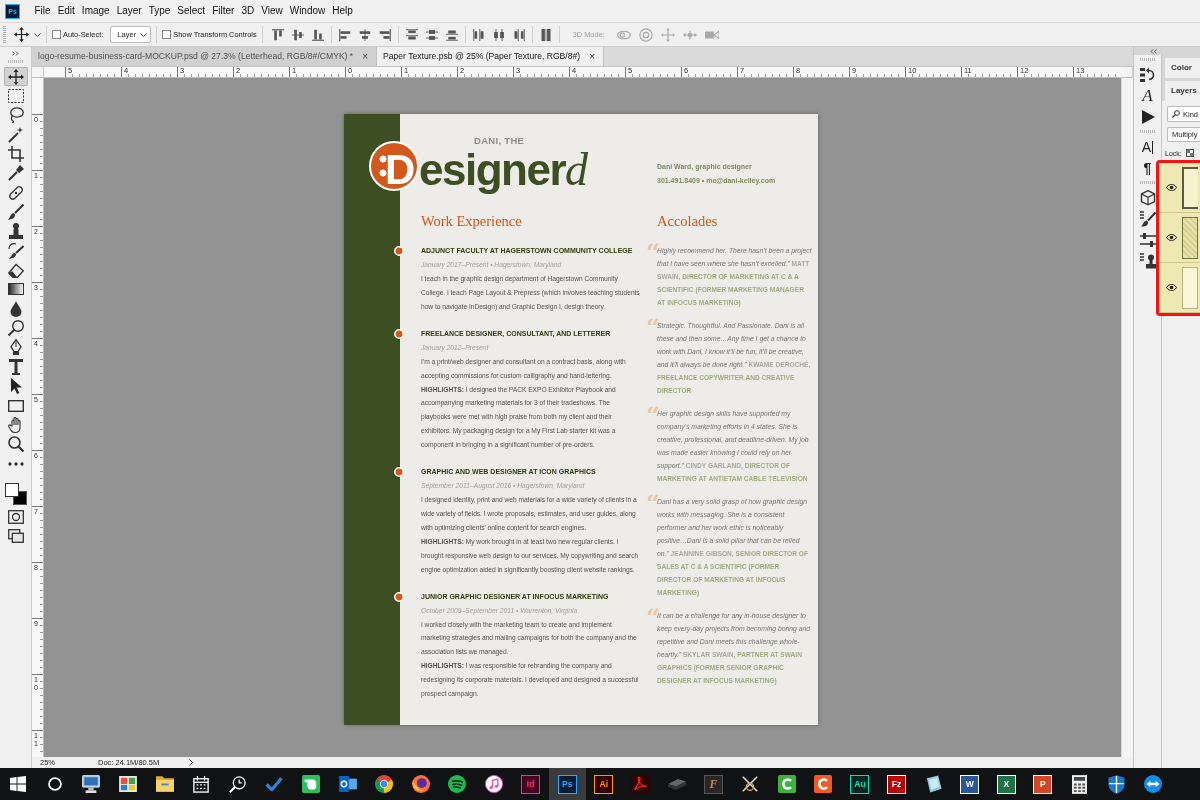 The width and height of the screenshot is (1200, 800). What do you see at coordinates (1182, 91) in the screenshot?
I see `panel-tab: Layers` at bounding box center [1182, 91].